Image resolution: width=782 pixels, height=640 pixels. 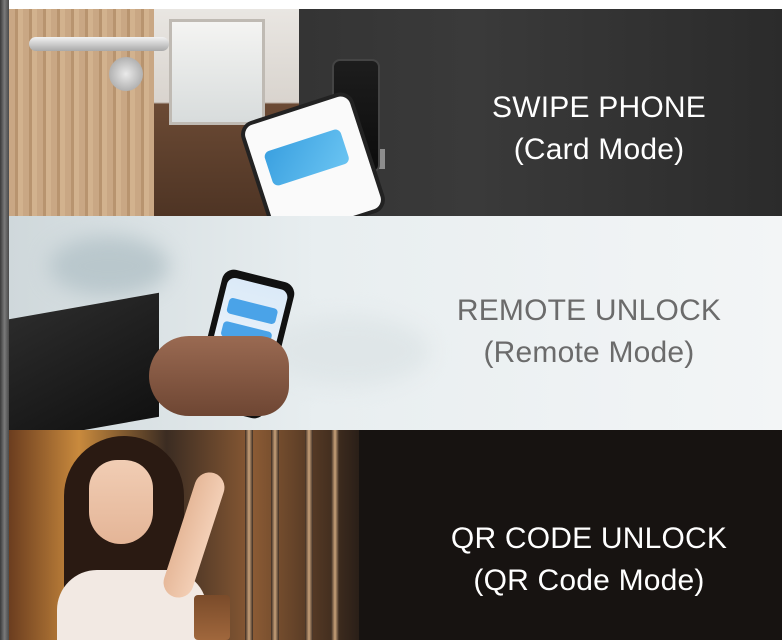 I want to click on phone-card-graphic, so click(x=307, y=157).